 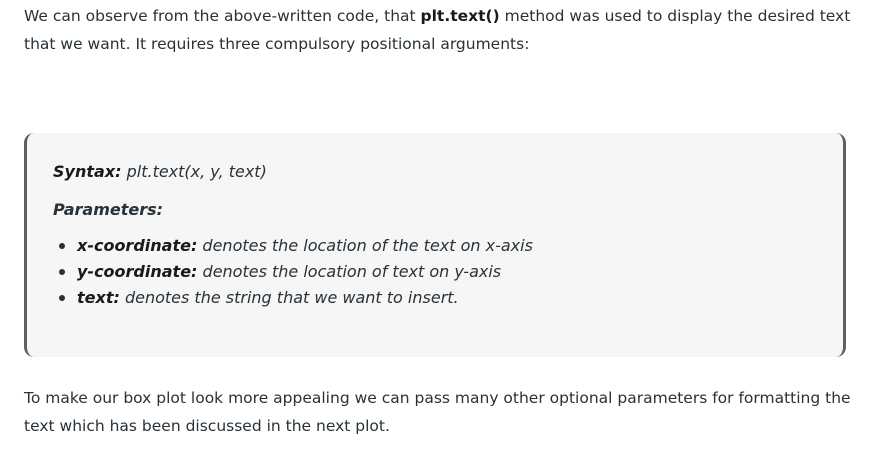 I want to click on inline-code-plt-text: plt.text(), so click(x=460, y=16).